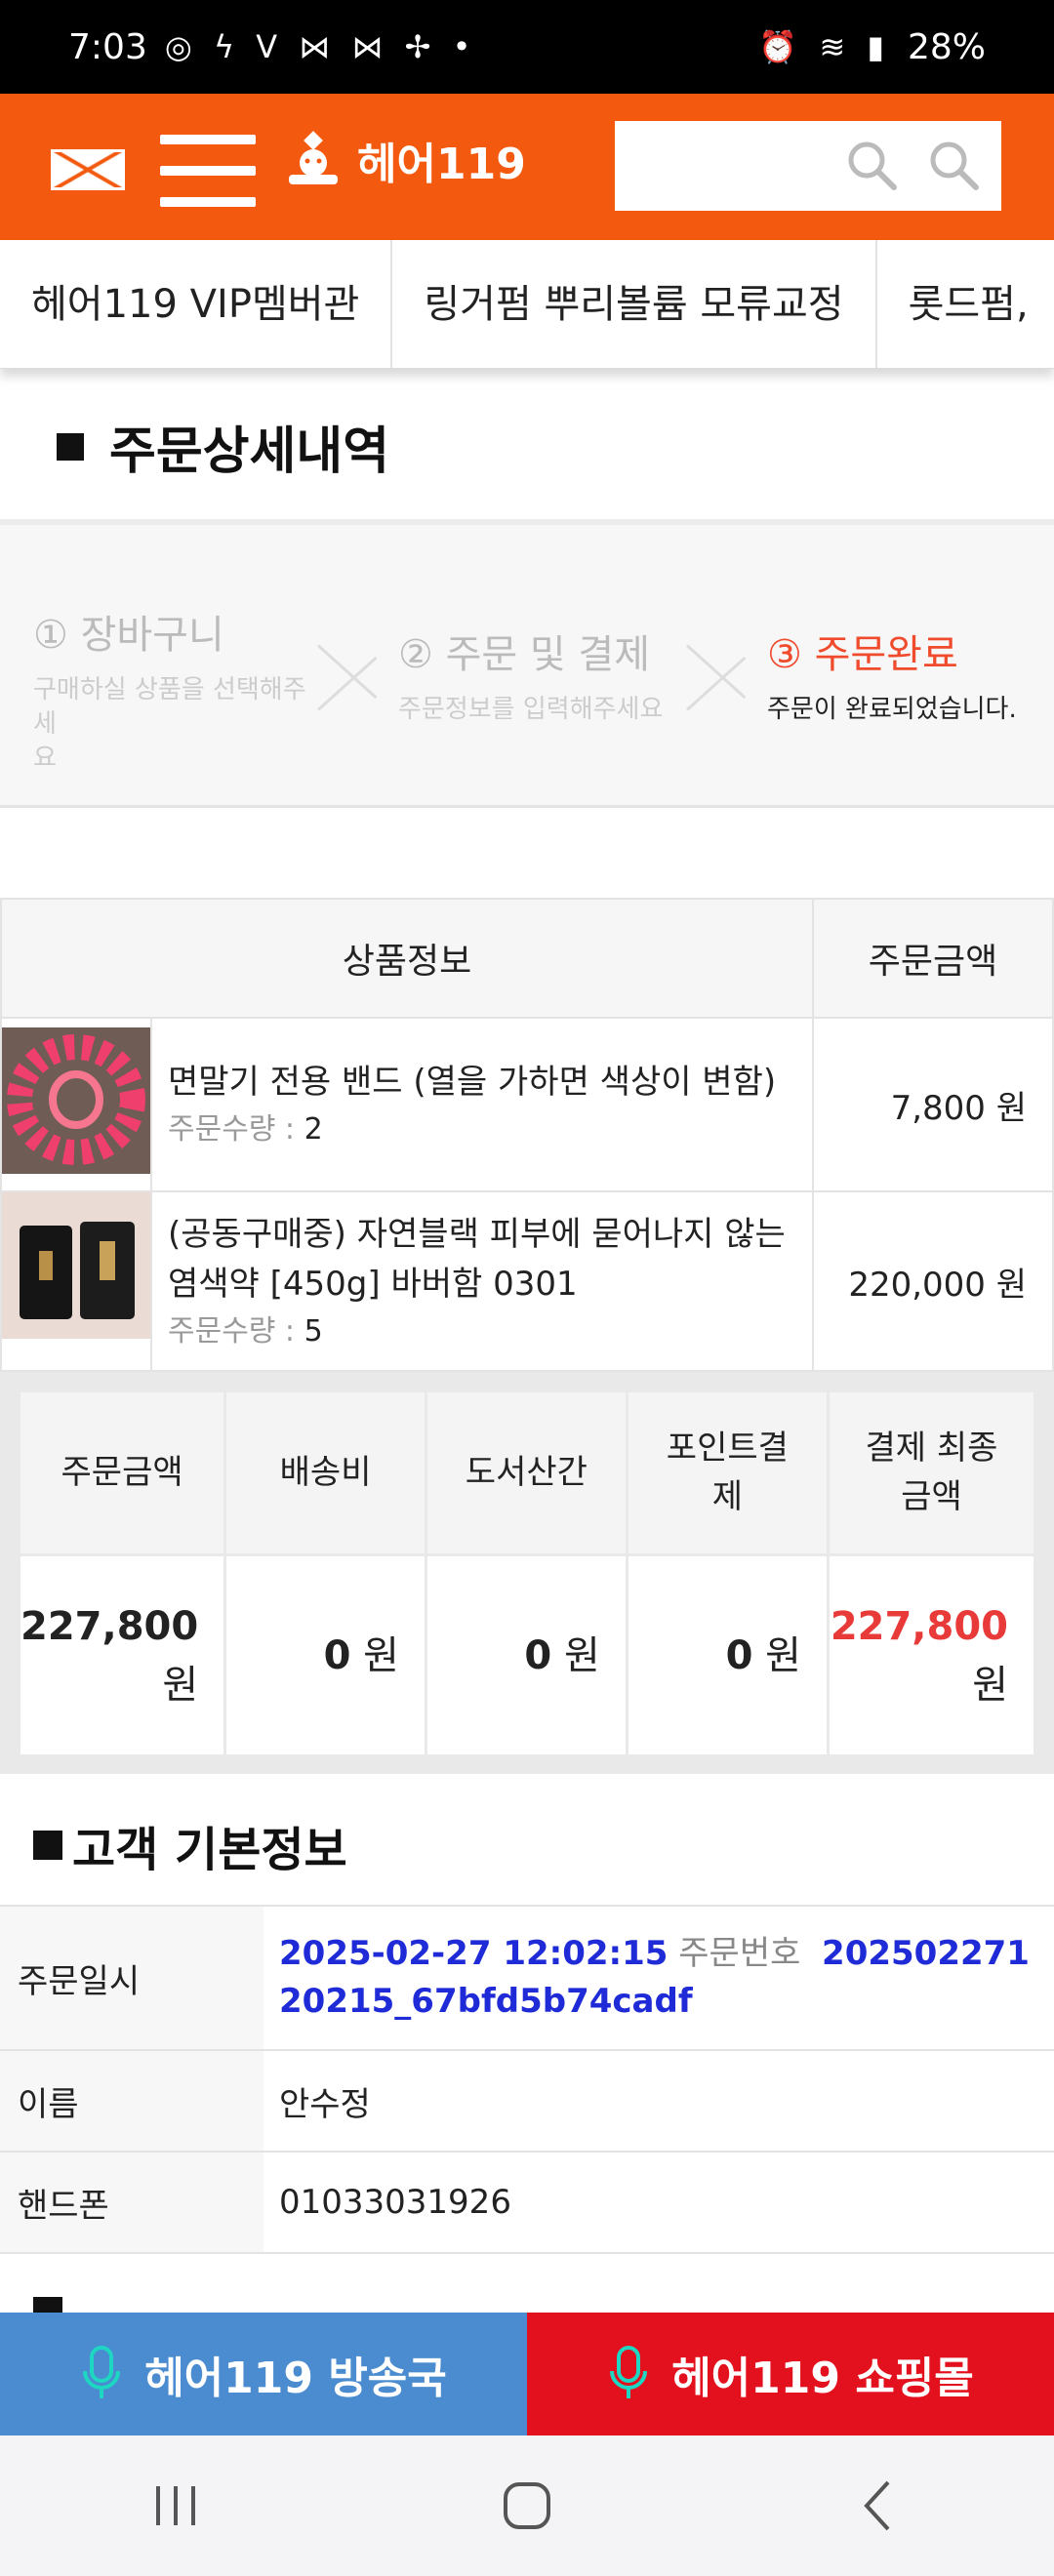  I want to click on step-cart-desc: 구매하실 상품을 선택해주세 요, so click(169, 724).